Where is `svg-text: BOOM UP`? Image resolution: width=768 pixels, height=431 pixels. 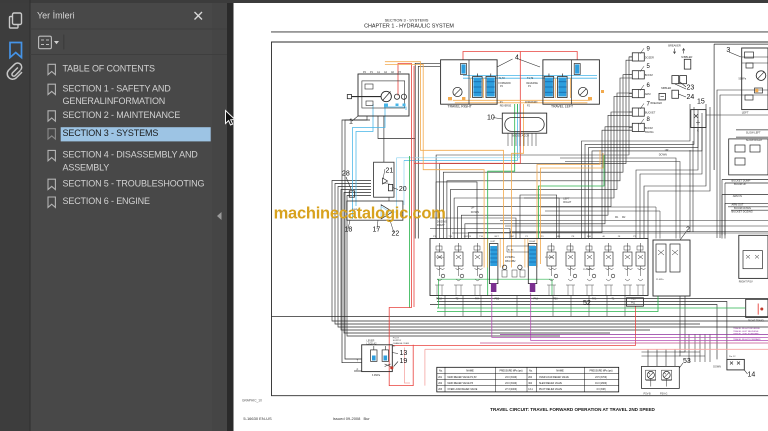
svg-text: BOOM UP is located at coordinates (740, 184).